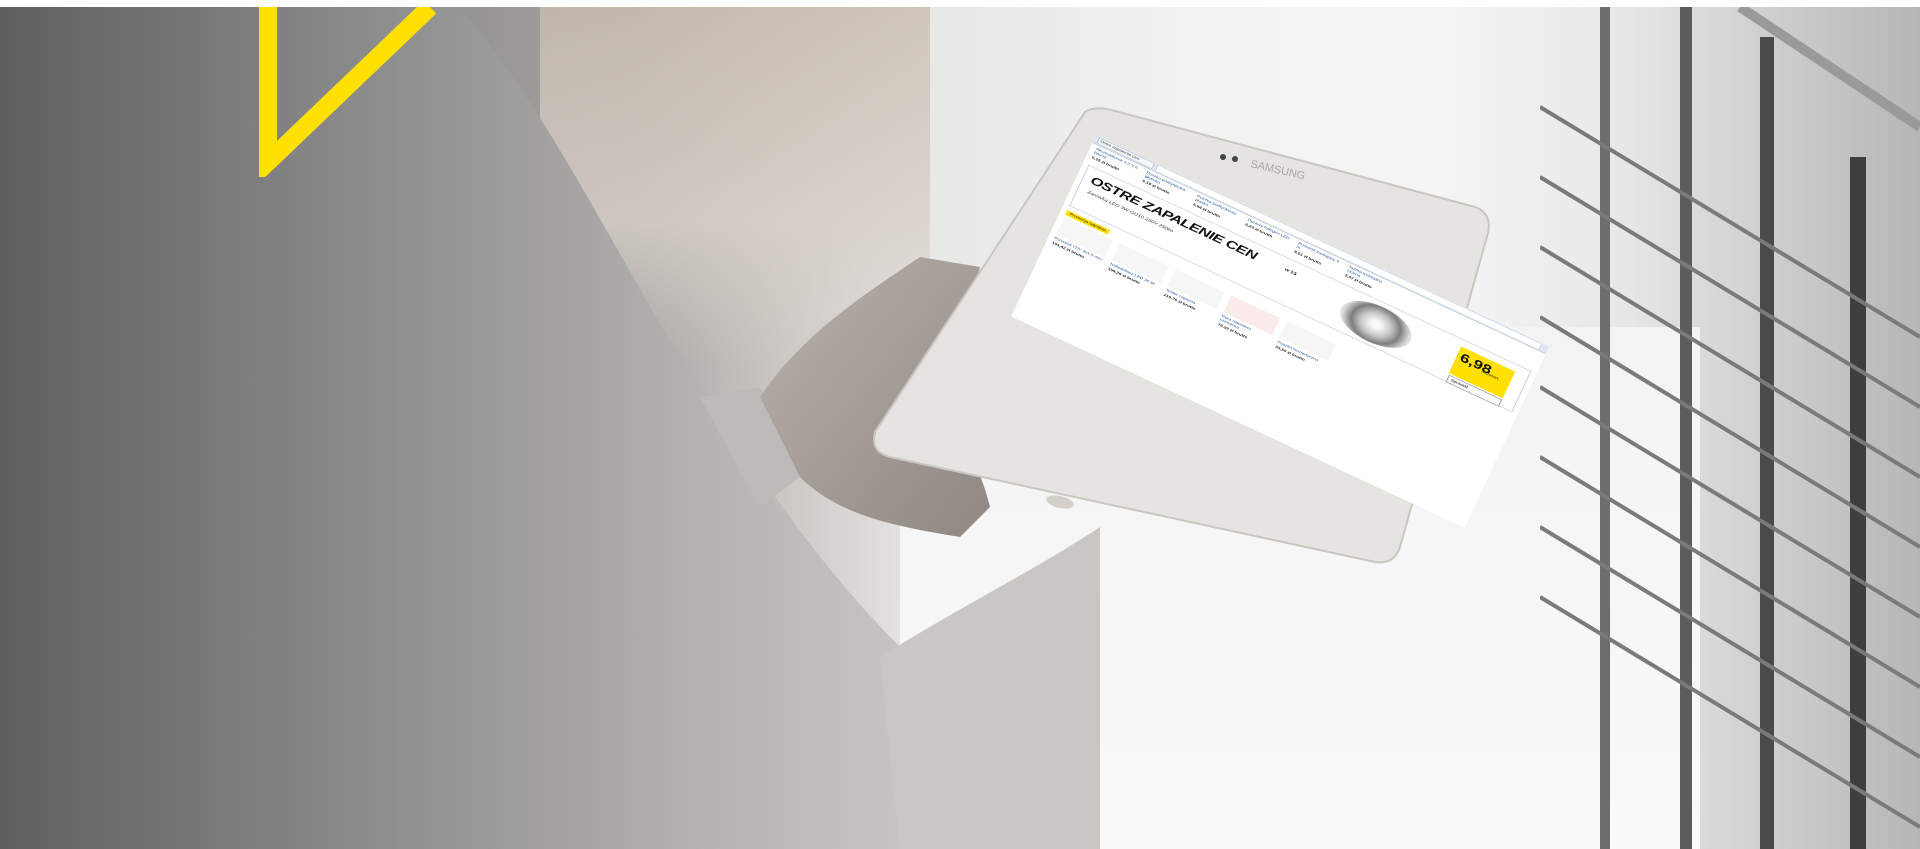  I want to click on yellow-v-logo-mark, so click(348, 92).